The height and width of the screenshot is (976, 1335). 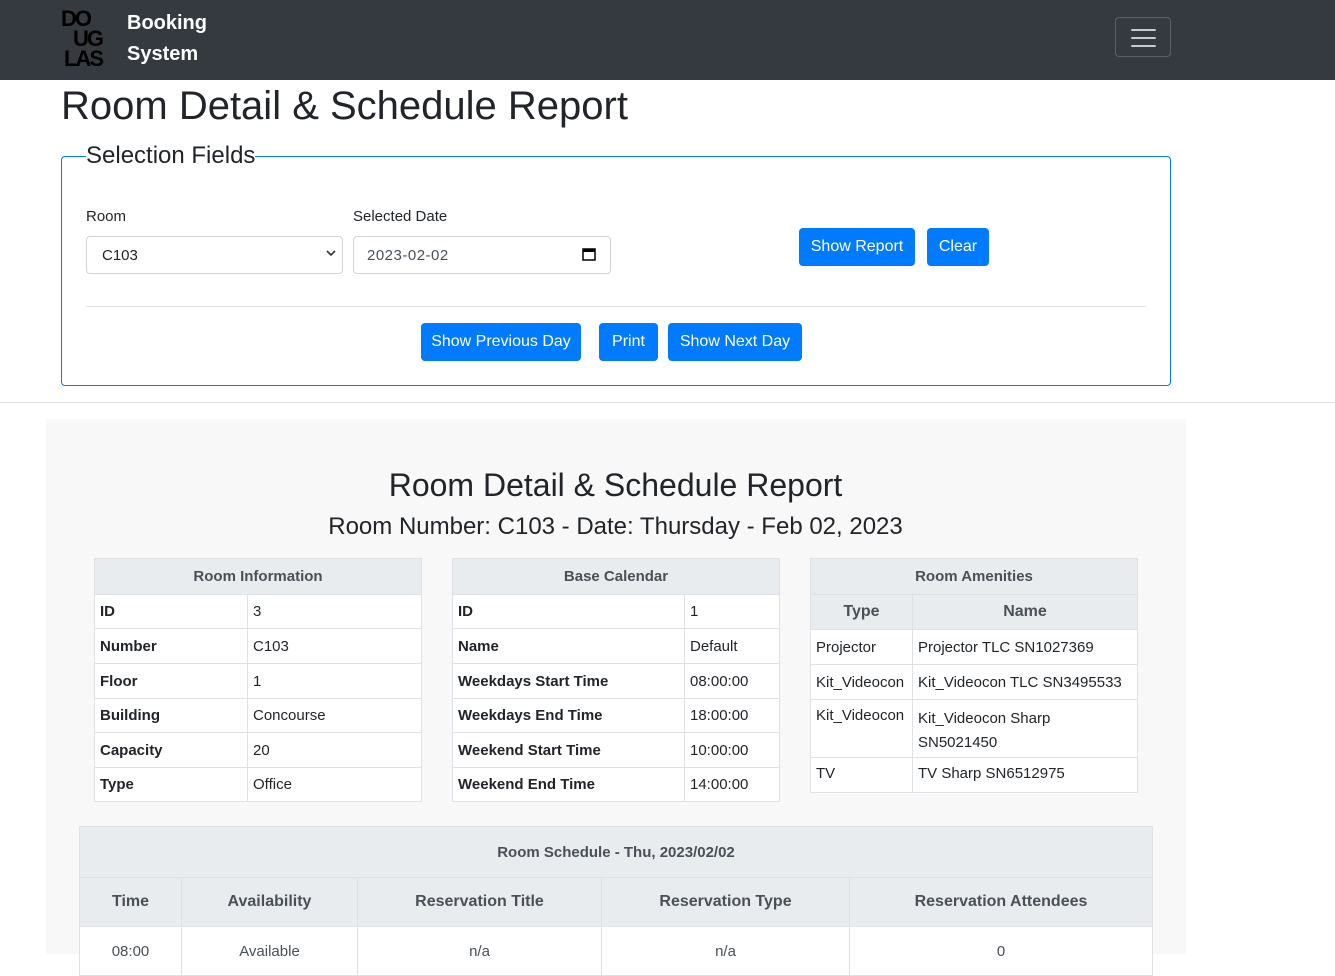 I want to click on base-calendar-key: ID, so click(x=568, y=611).